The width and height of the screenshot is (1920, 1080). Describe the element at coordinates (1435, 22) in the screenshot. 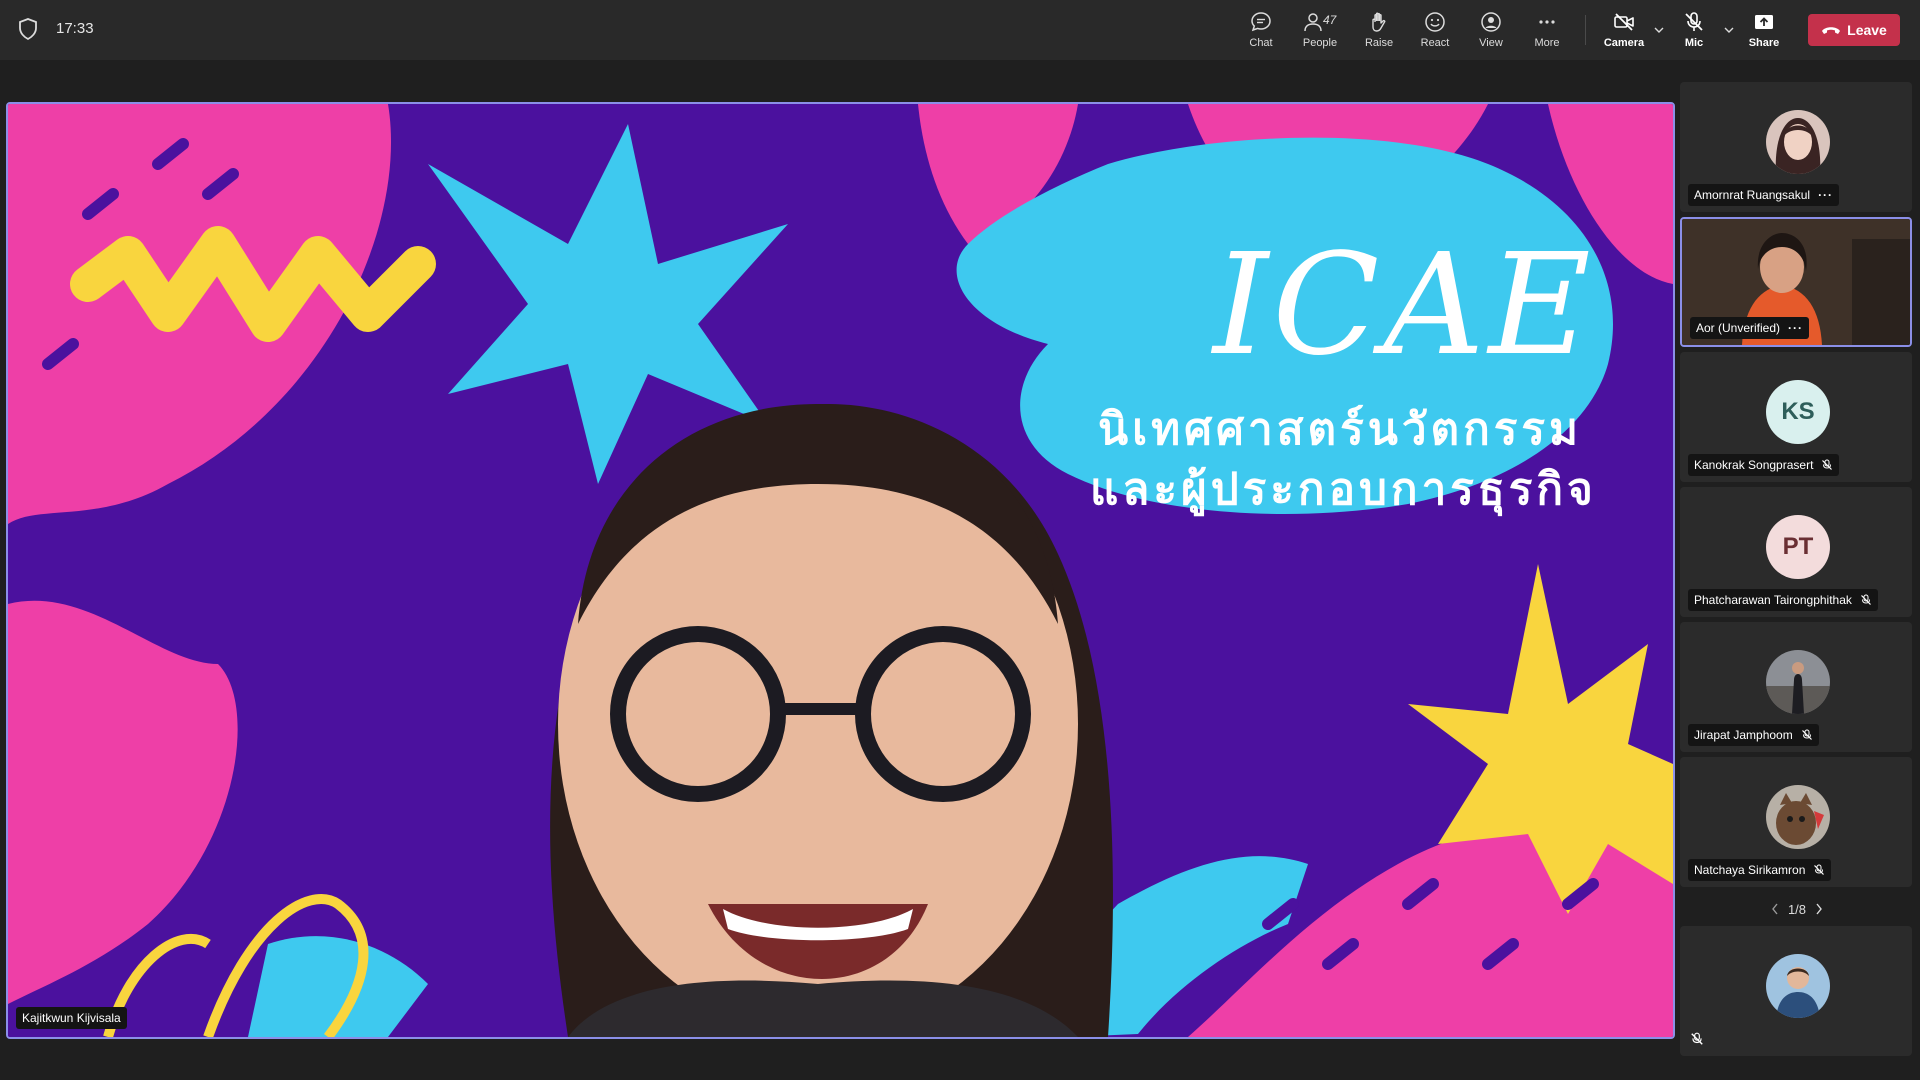

I see `smiley-icon` at that location.